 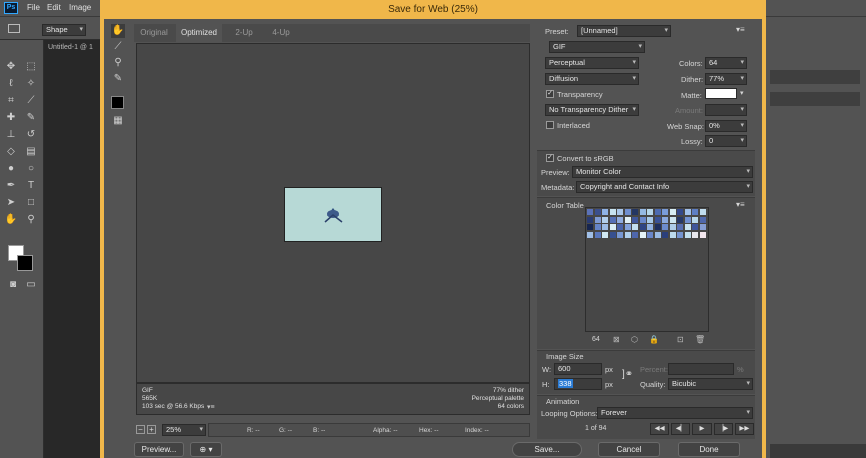 I want to click on map-color-icon: ⊠, so click(x=616, y=339).